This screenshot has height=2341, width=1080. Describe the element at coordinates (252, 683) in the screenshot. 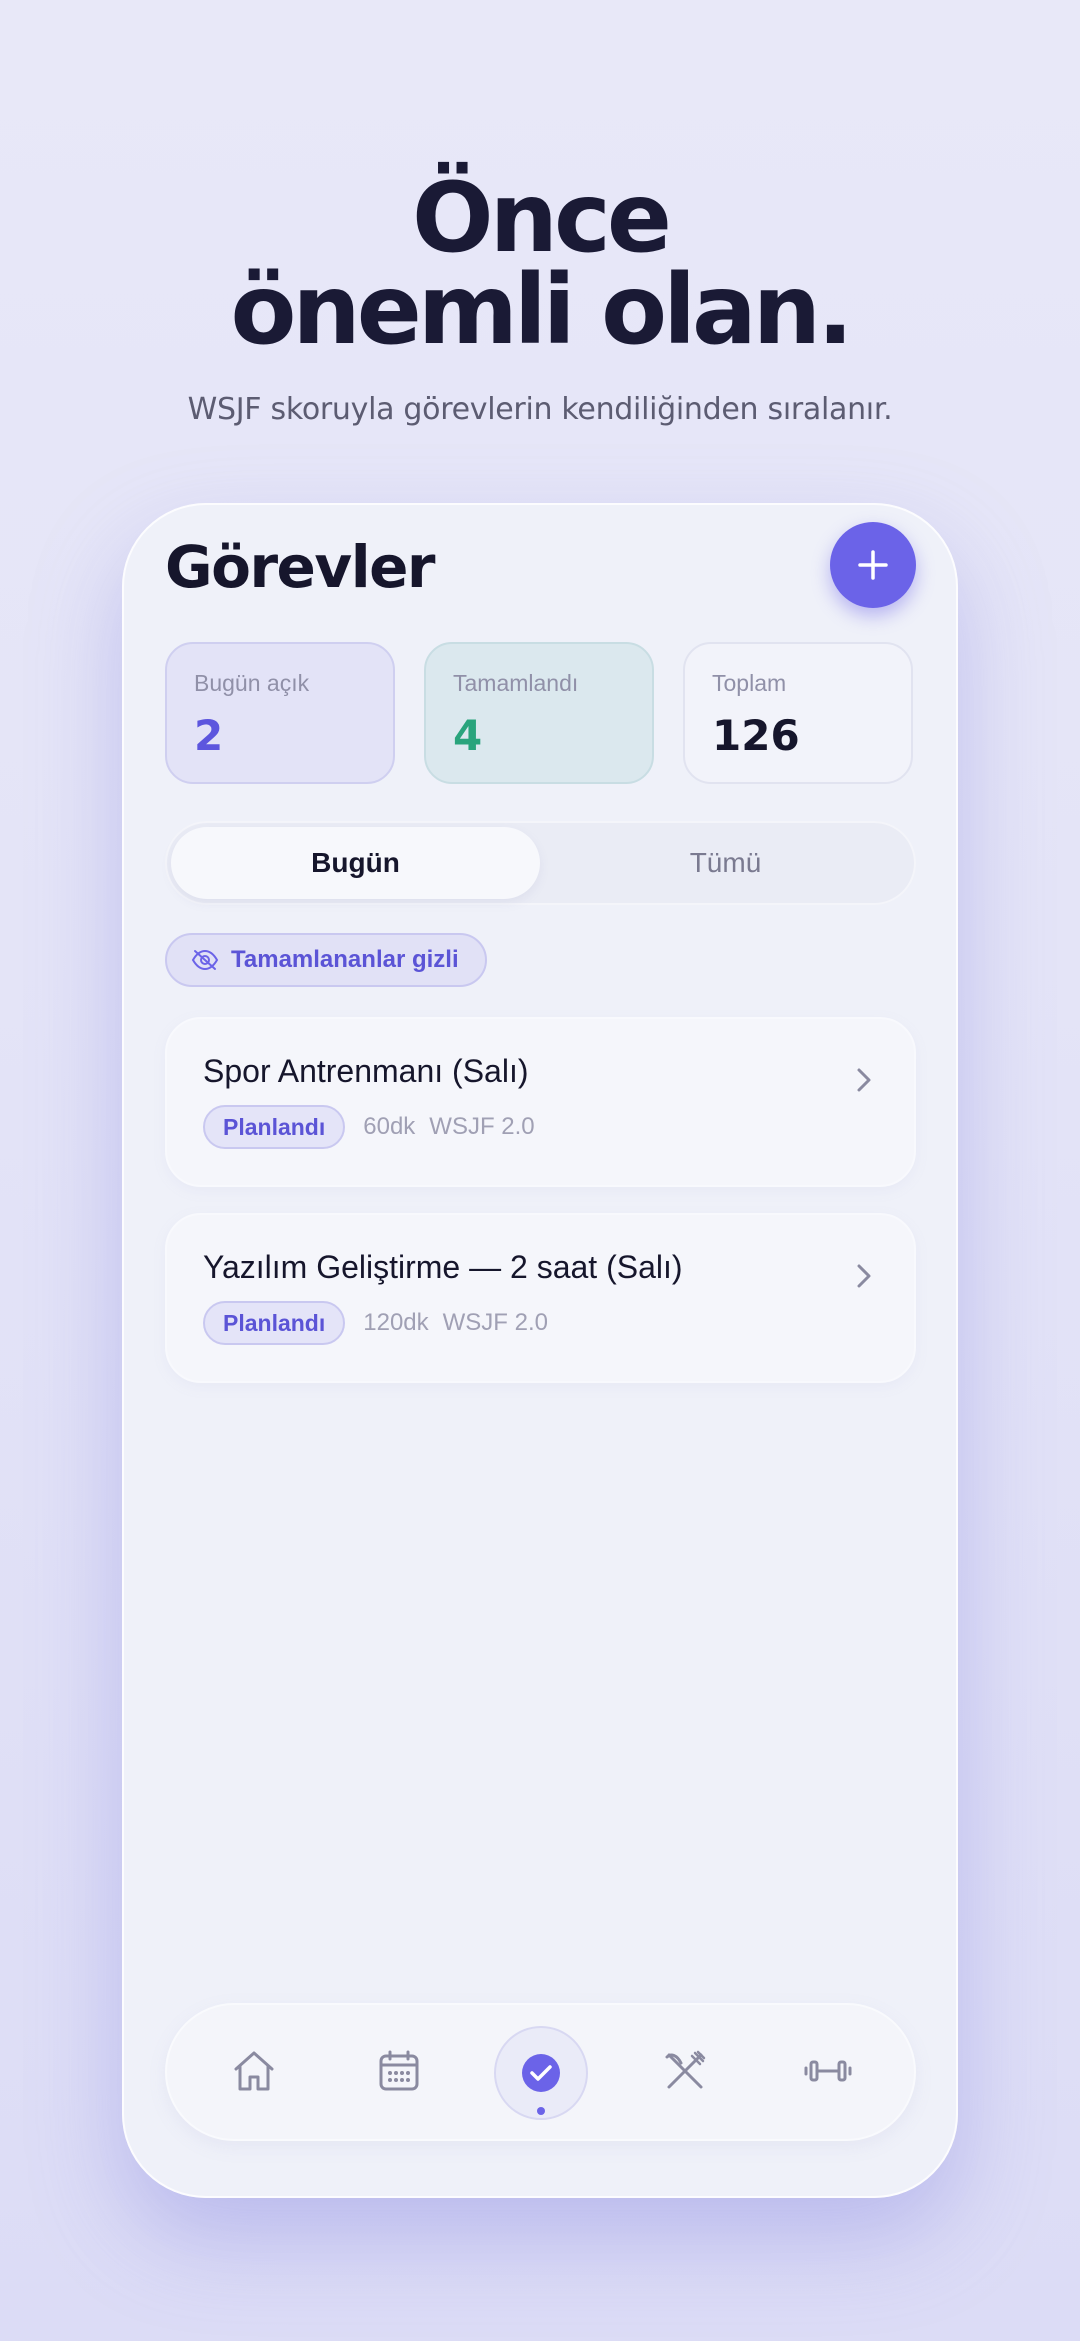

I see `stat-label: Bugün açık` at that location.